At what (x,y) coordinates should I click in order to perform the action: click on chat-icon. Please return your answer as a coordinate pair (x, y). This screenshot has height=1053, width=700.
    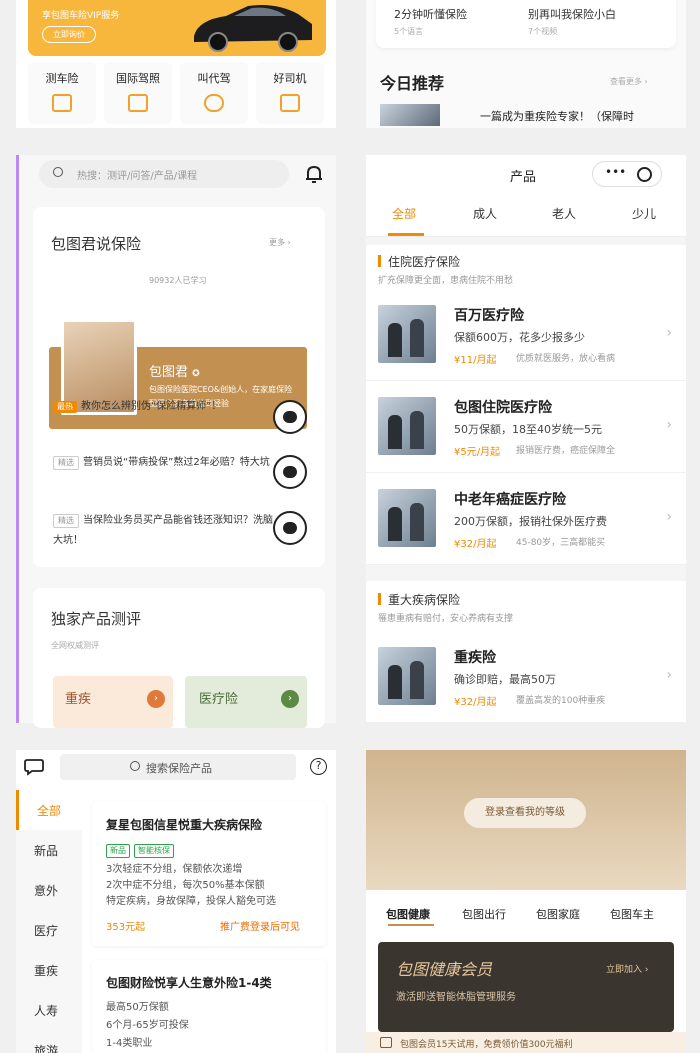
    Looking at the image, I should click on (34, 767).